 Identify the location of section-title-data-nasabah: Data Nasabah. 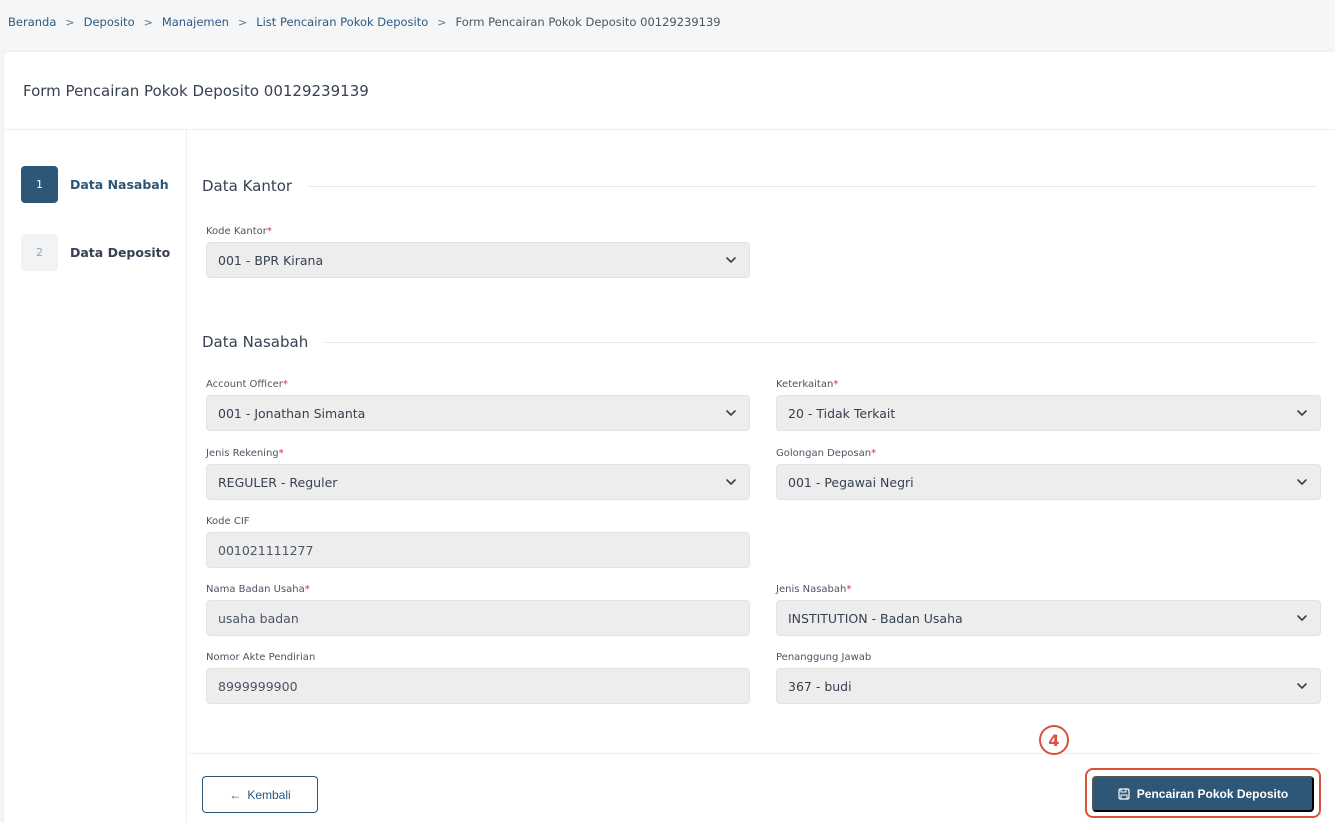
(759, 342).